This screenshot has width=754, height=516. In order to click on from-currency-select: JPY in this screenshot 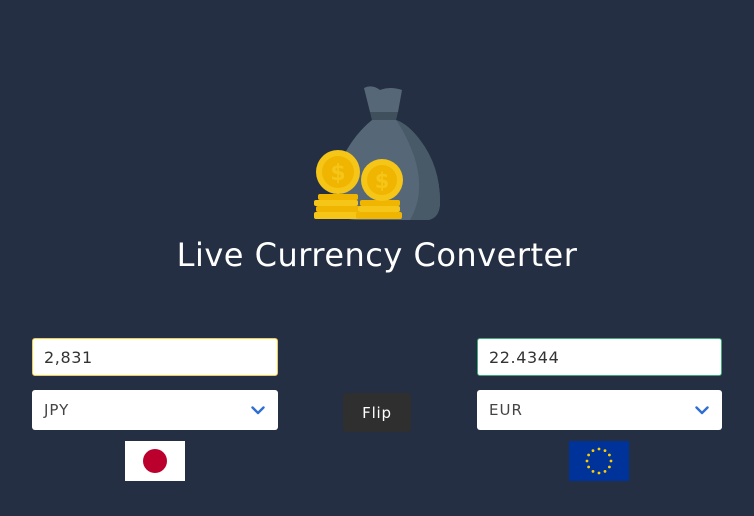, I will do `click(155, 410)`.